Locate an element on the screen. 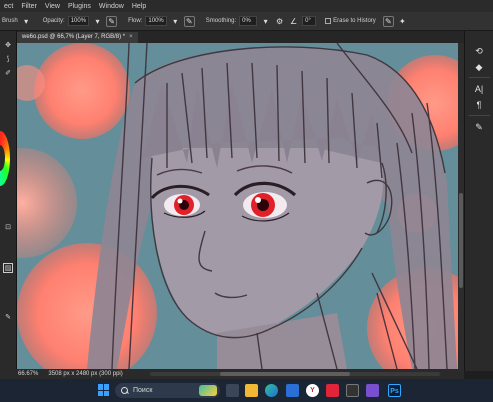 The image size is (493, 402). document-tabbar: we6o.psd @ 66,7% (Layer 7, RGB/8) * × is located at coordinates (240, 37).